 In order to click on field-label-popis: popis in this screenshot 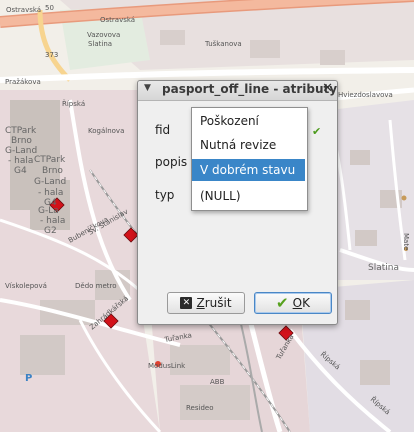, I will do `click(171, 162)`.